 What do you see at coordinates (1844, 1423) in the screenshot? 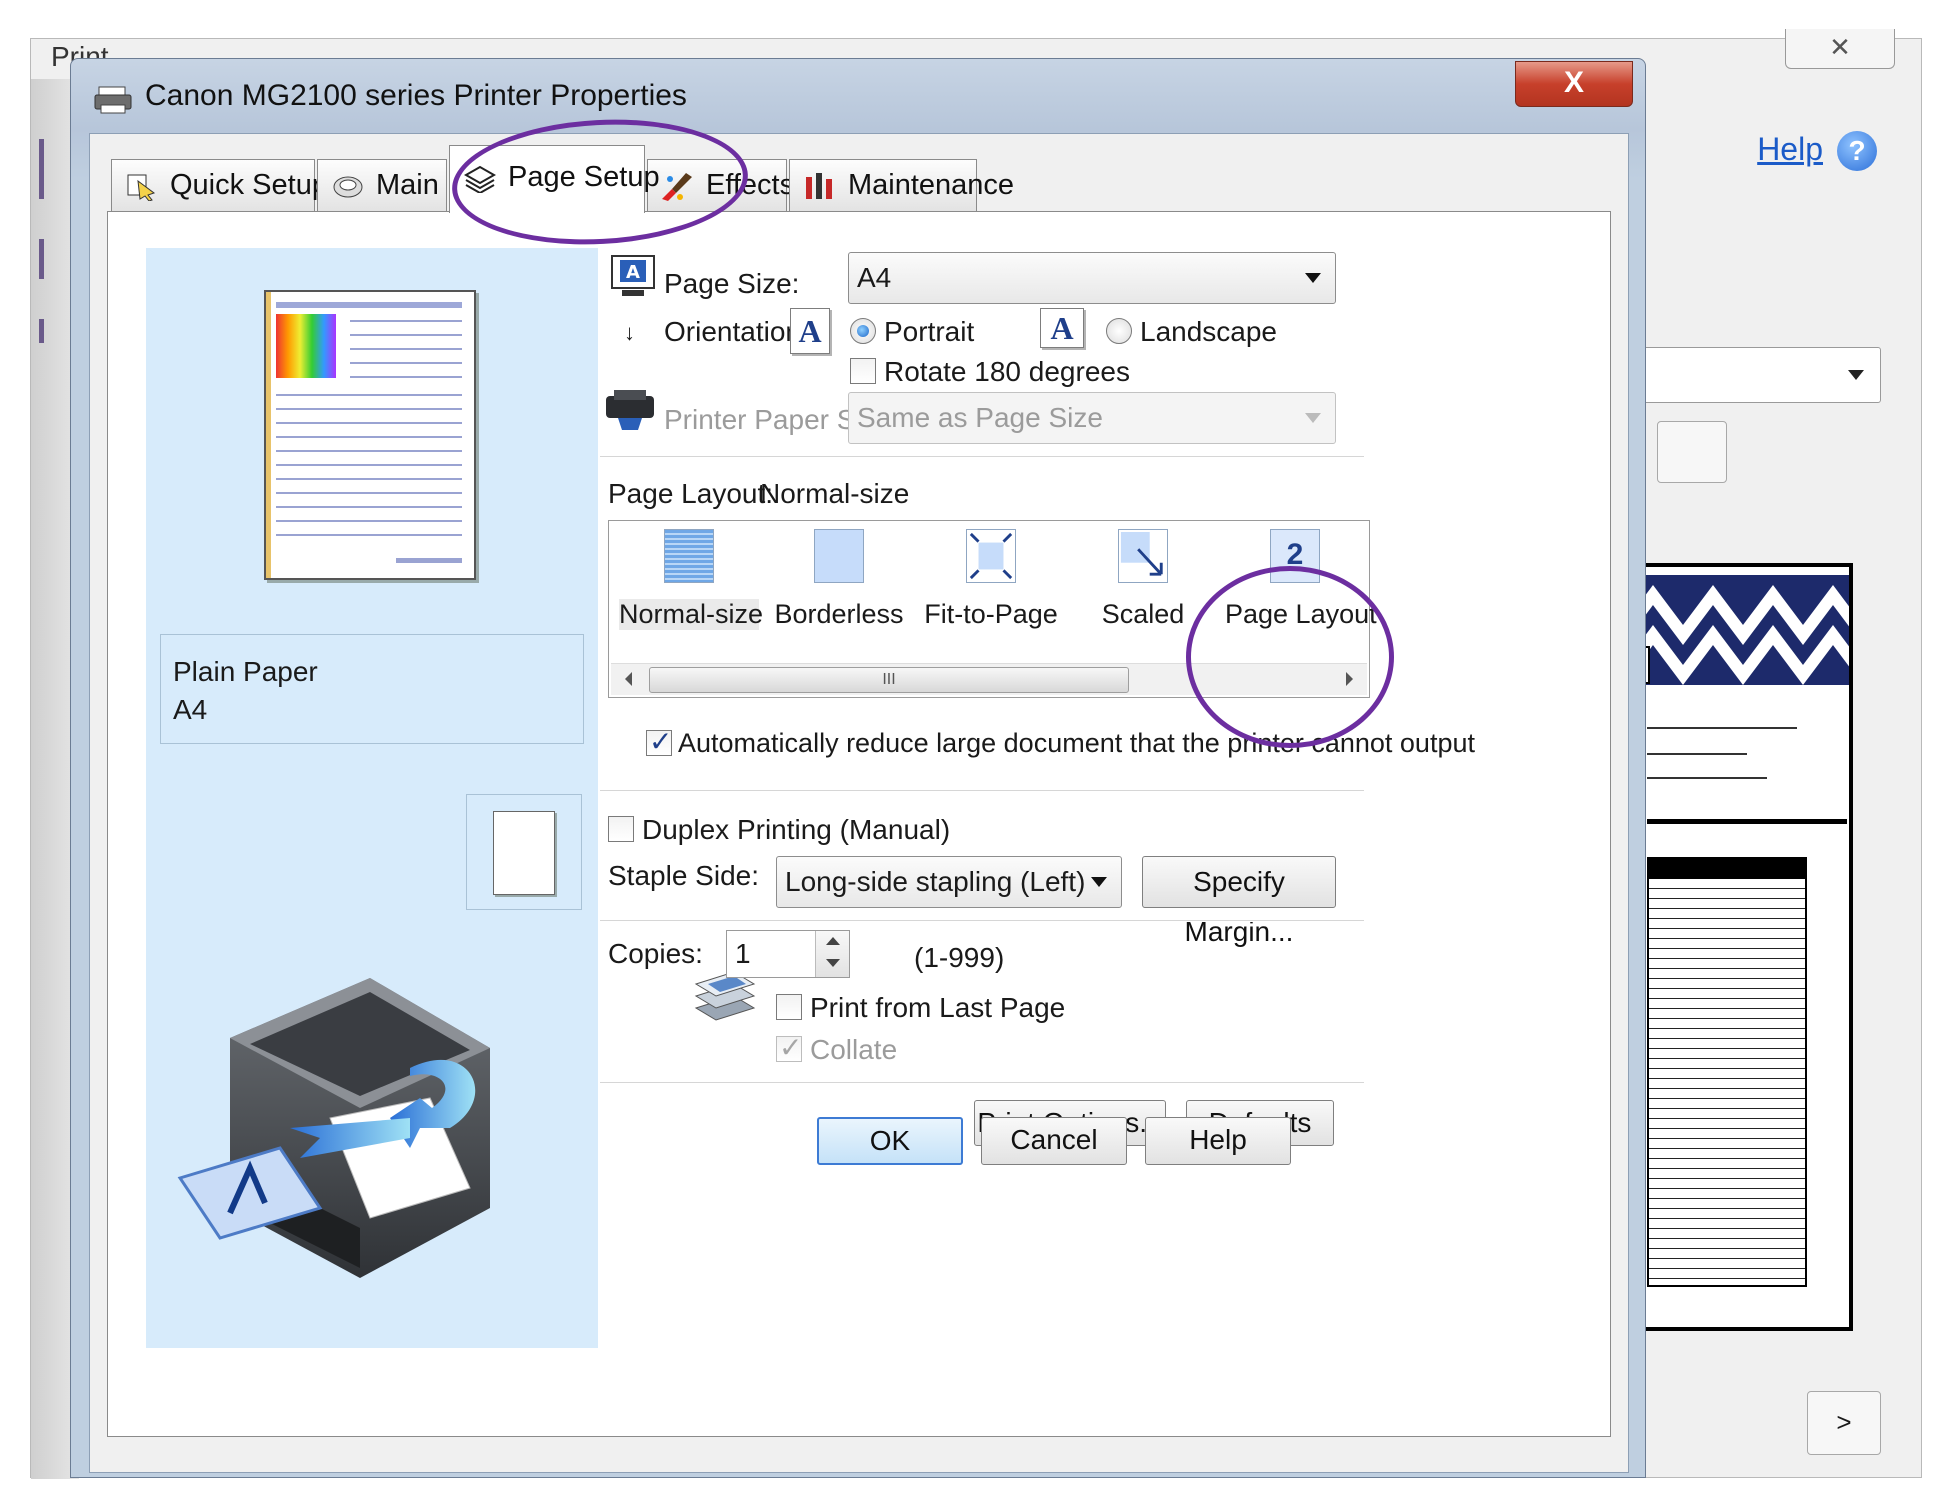
I see `next-page-button: >` at bounding box center [1844, 1423].